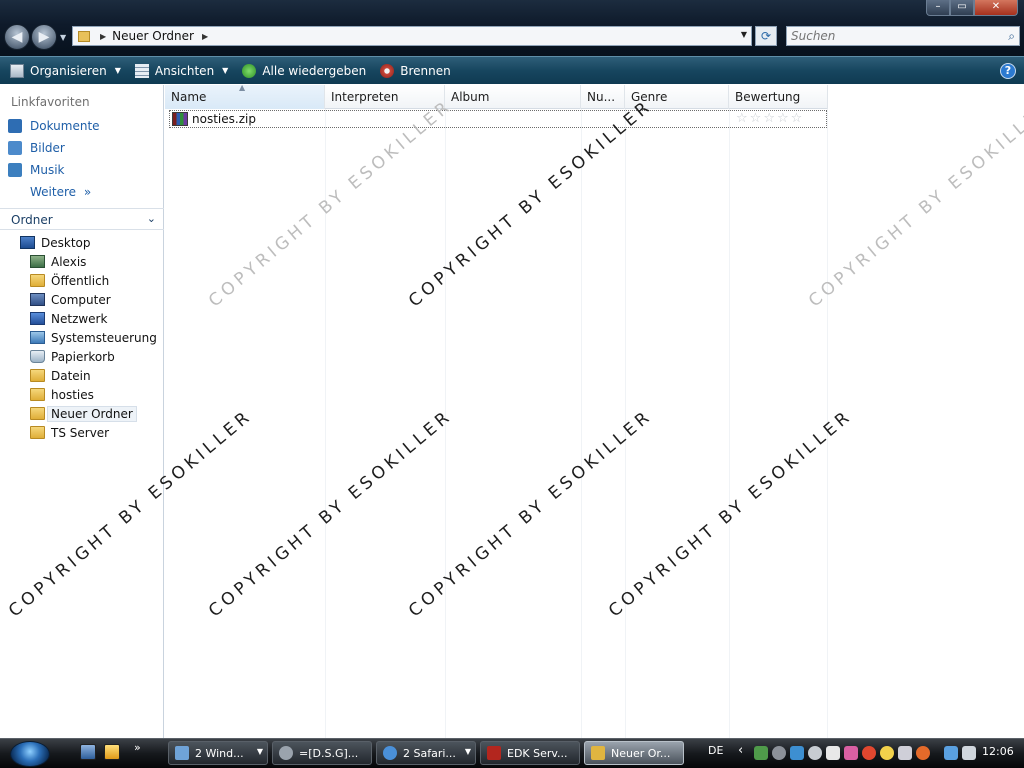 The width and height of the screenshot is (1024, 768). I want to click on views-button: Ansichten ▼, so click(181, 70).